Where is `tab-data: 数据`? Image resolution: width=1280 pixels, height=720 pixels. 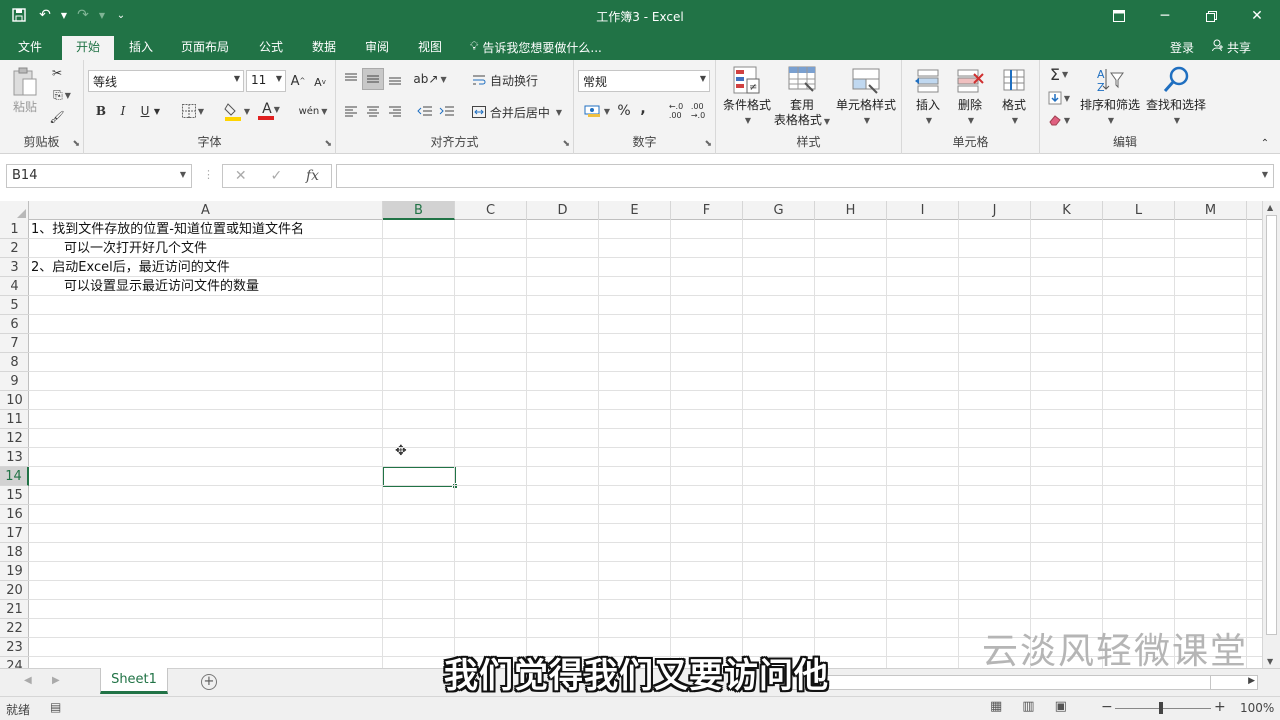
tab-data: 数据 is located at coordinates (324, 48).